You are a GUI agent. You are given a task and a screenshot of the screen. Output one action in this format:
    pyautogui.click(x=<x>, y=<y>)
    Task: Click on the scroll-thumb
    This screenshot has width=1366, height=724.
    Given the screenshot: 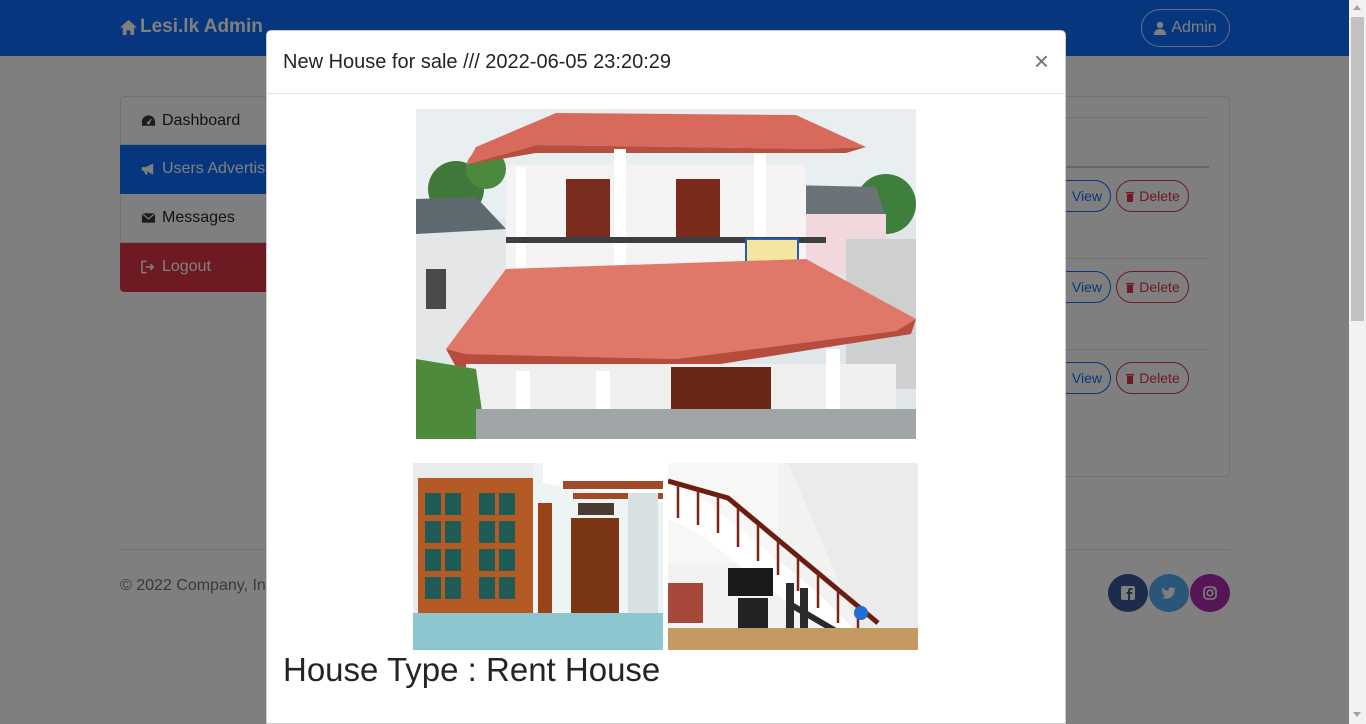 What is the action you would take?
    pyautogui.click(x=1357, y=169)
    